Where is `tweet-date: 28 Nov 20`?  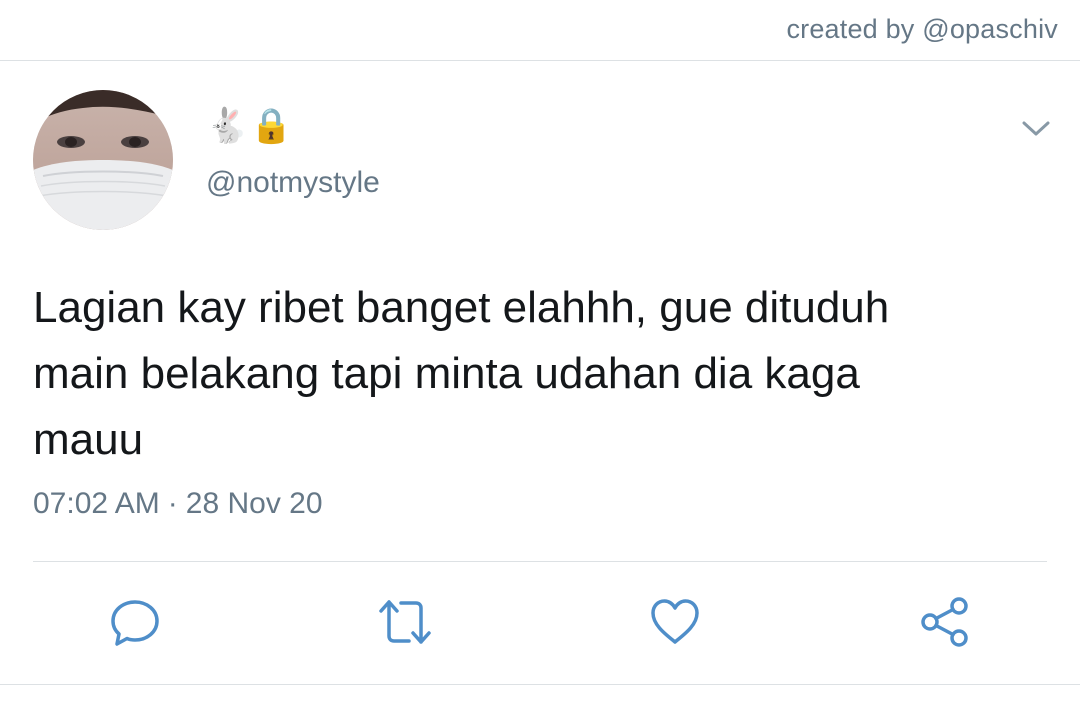
tweet-date: 28 Nov 20 is located at coordinates (254, 503).